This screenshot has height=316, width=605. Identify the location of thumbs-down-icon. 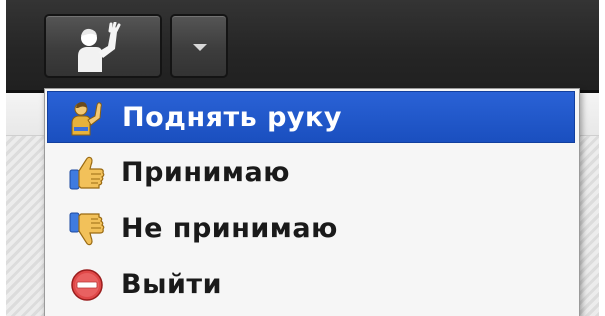
(87, 229).